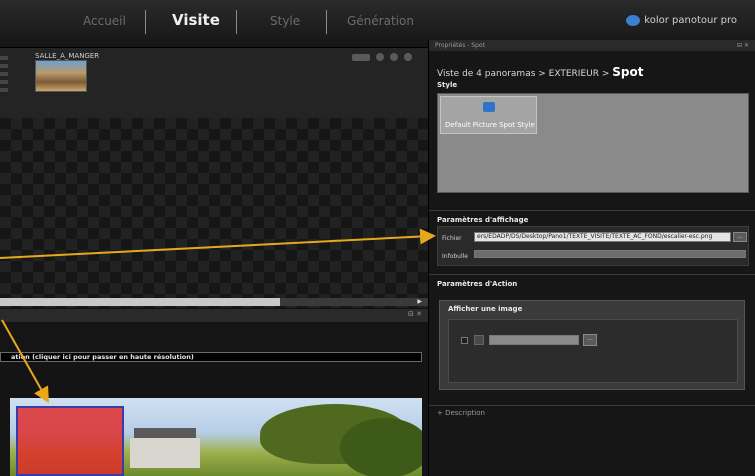  I want to click on settings-icon, so click(380, 57).